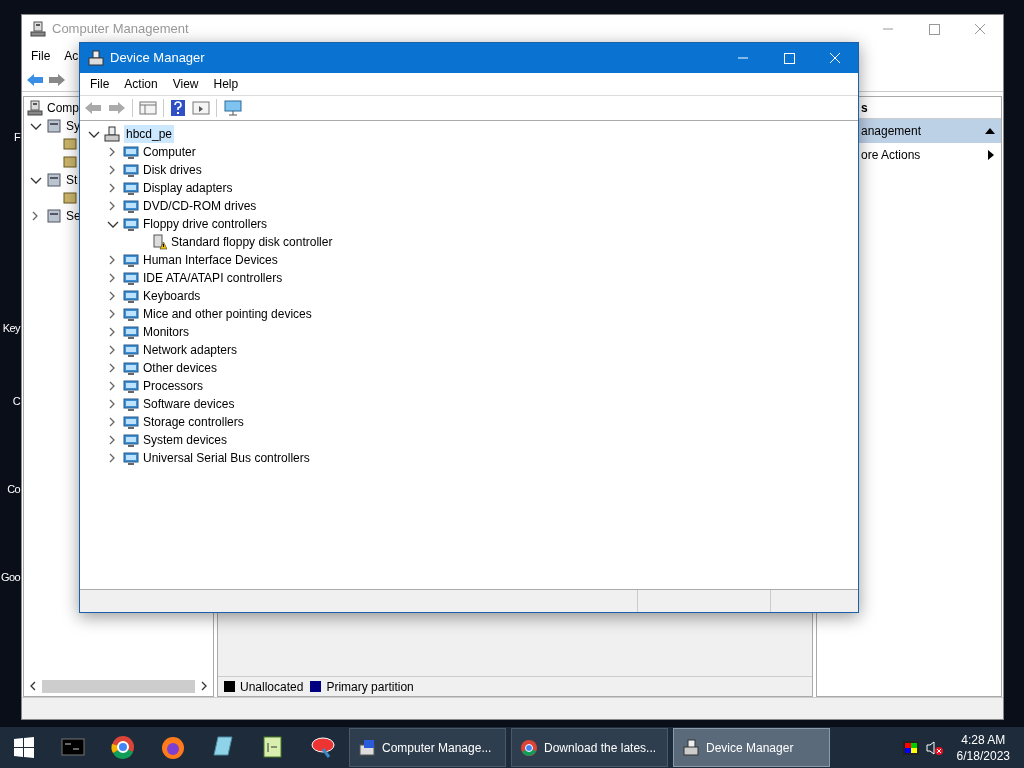  Describe the element at coordinates (910, 747) in the screenshot. I see `display-color-icon` at that location.